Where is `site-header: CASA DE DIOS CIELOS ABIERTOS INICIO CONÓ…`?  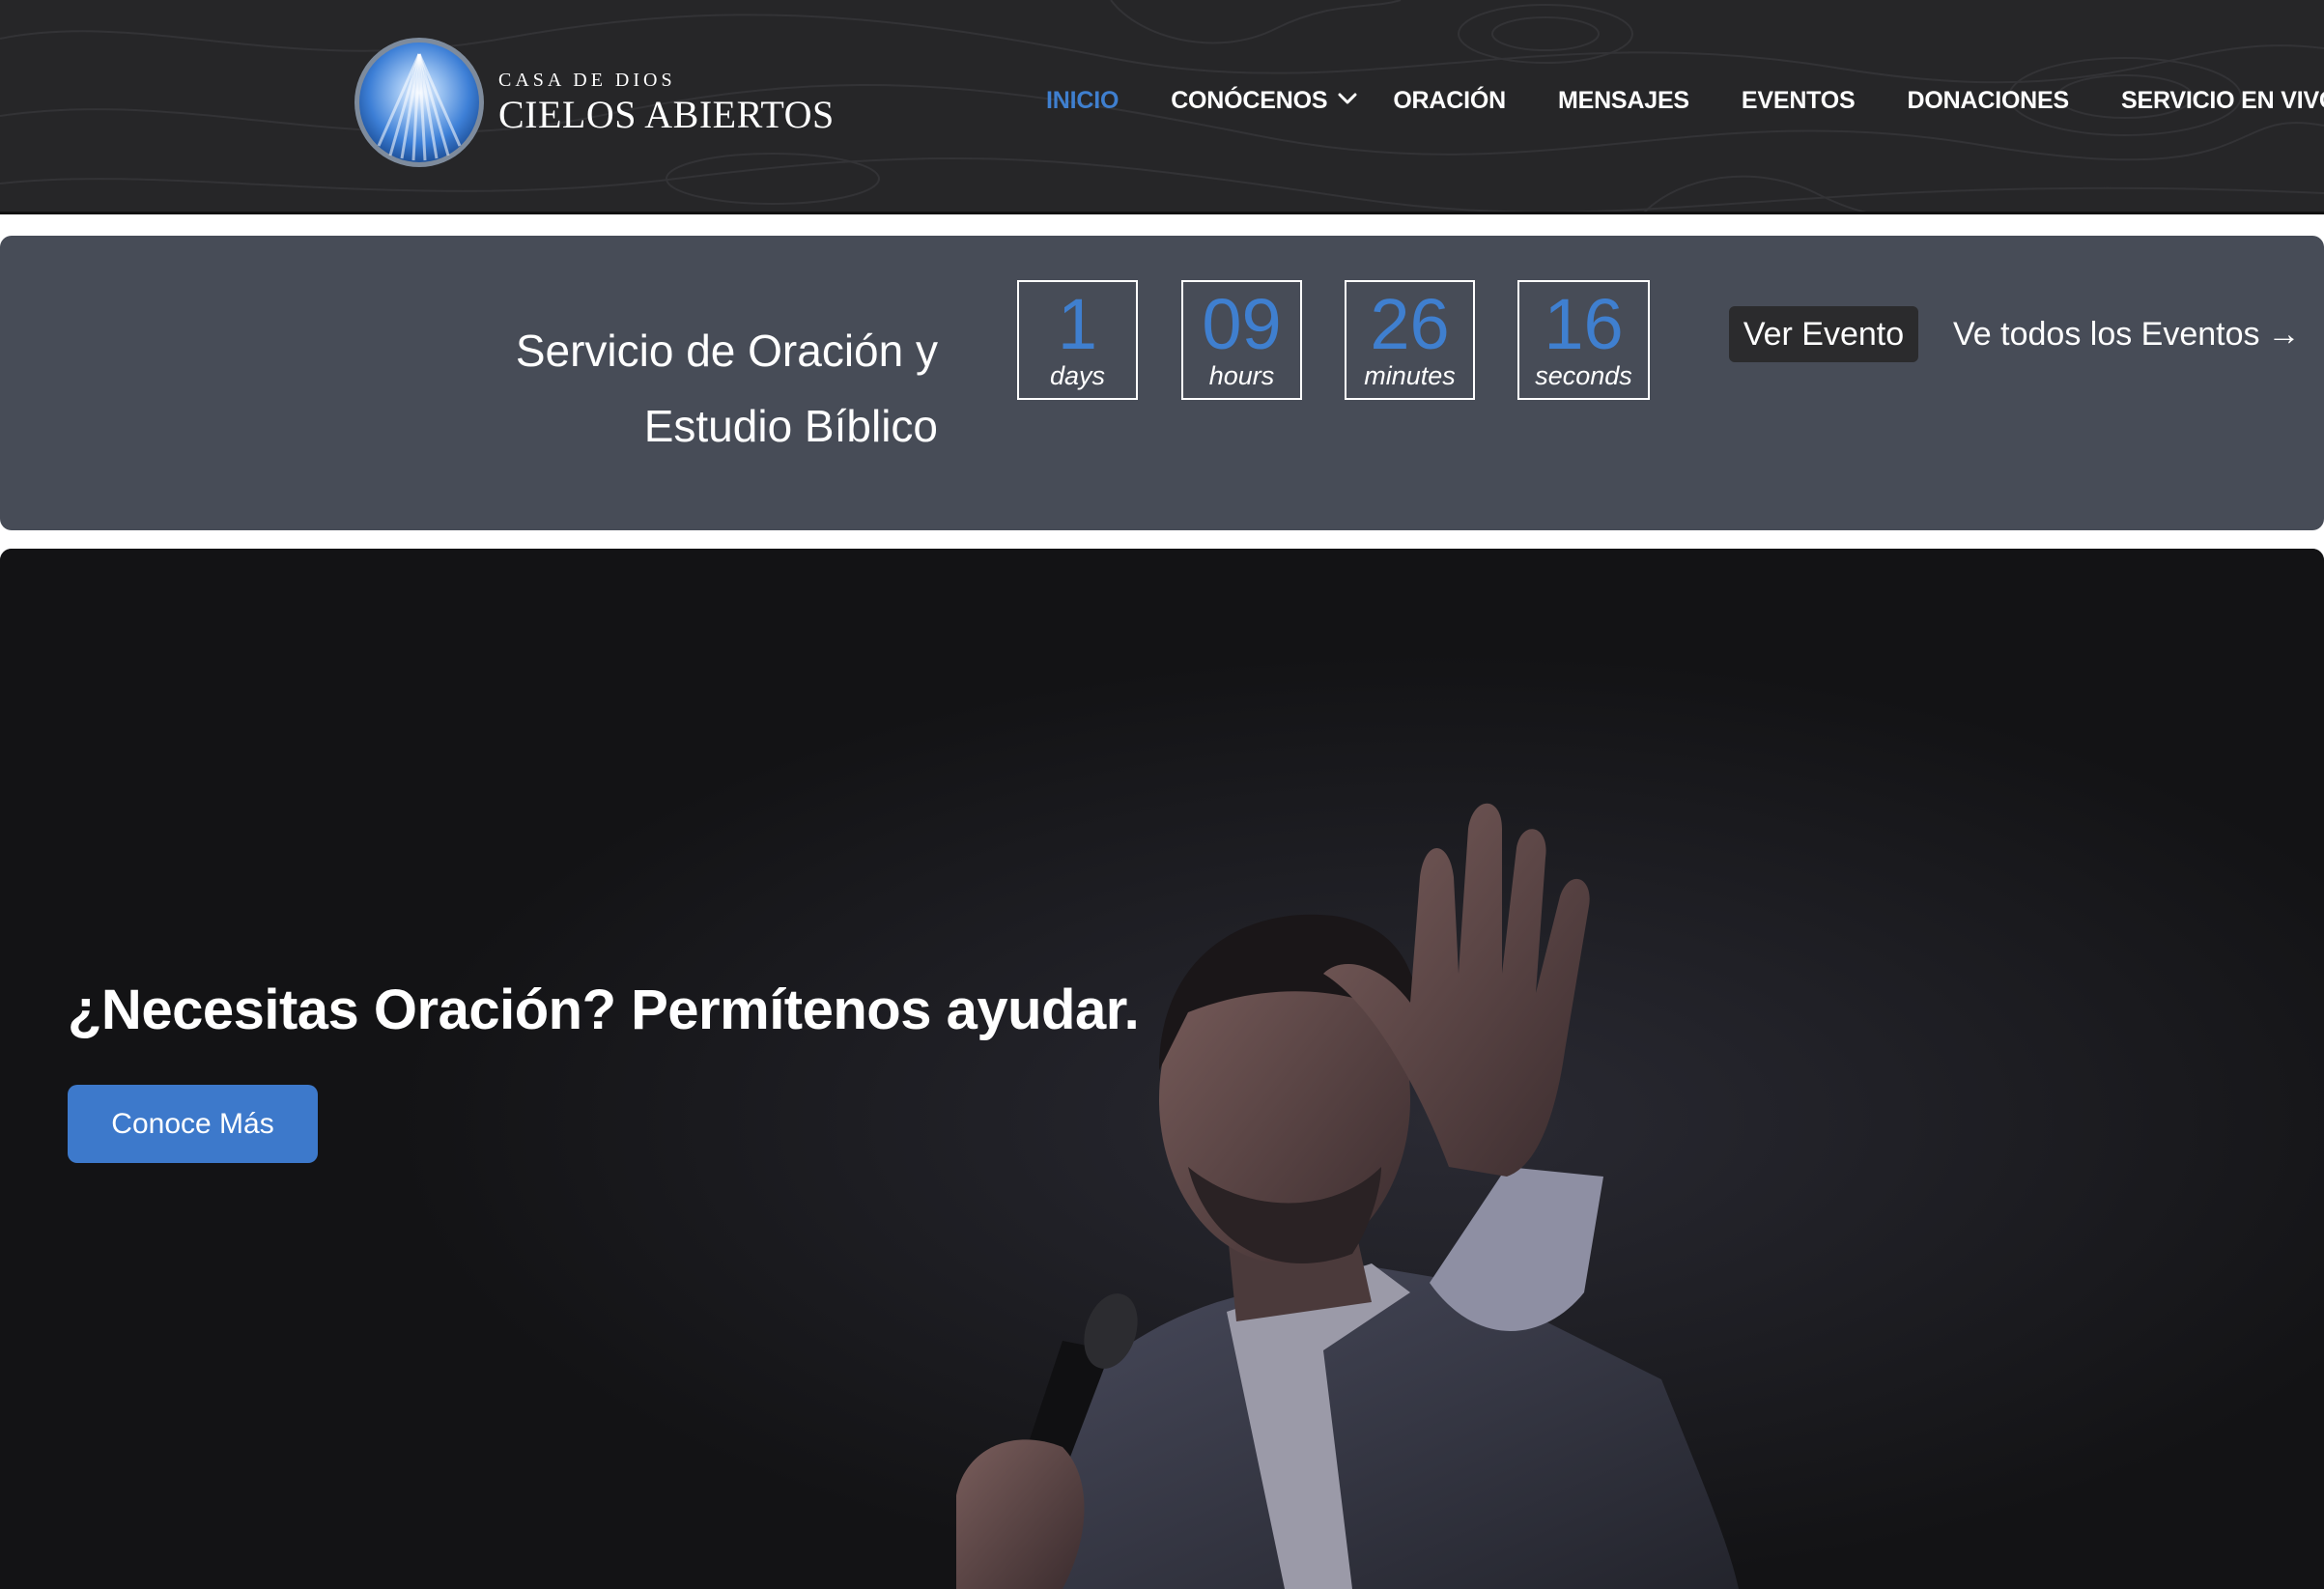
site-header: CASA DE DIOS CIELOS ABIERTOS INICIO CONÓ… is located at coordinates (1162, 107).